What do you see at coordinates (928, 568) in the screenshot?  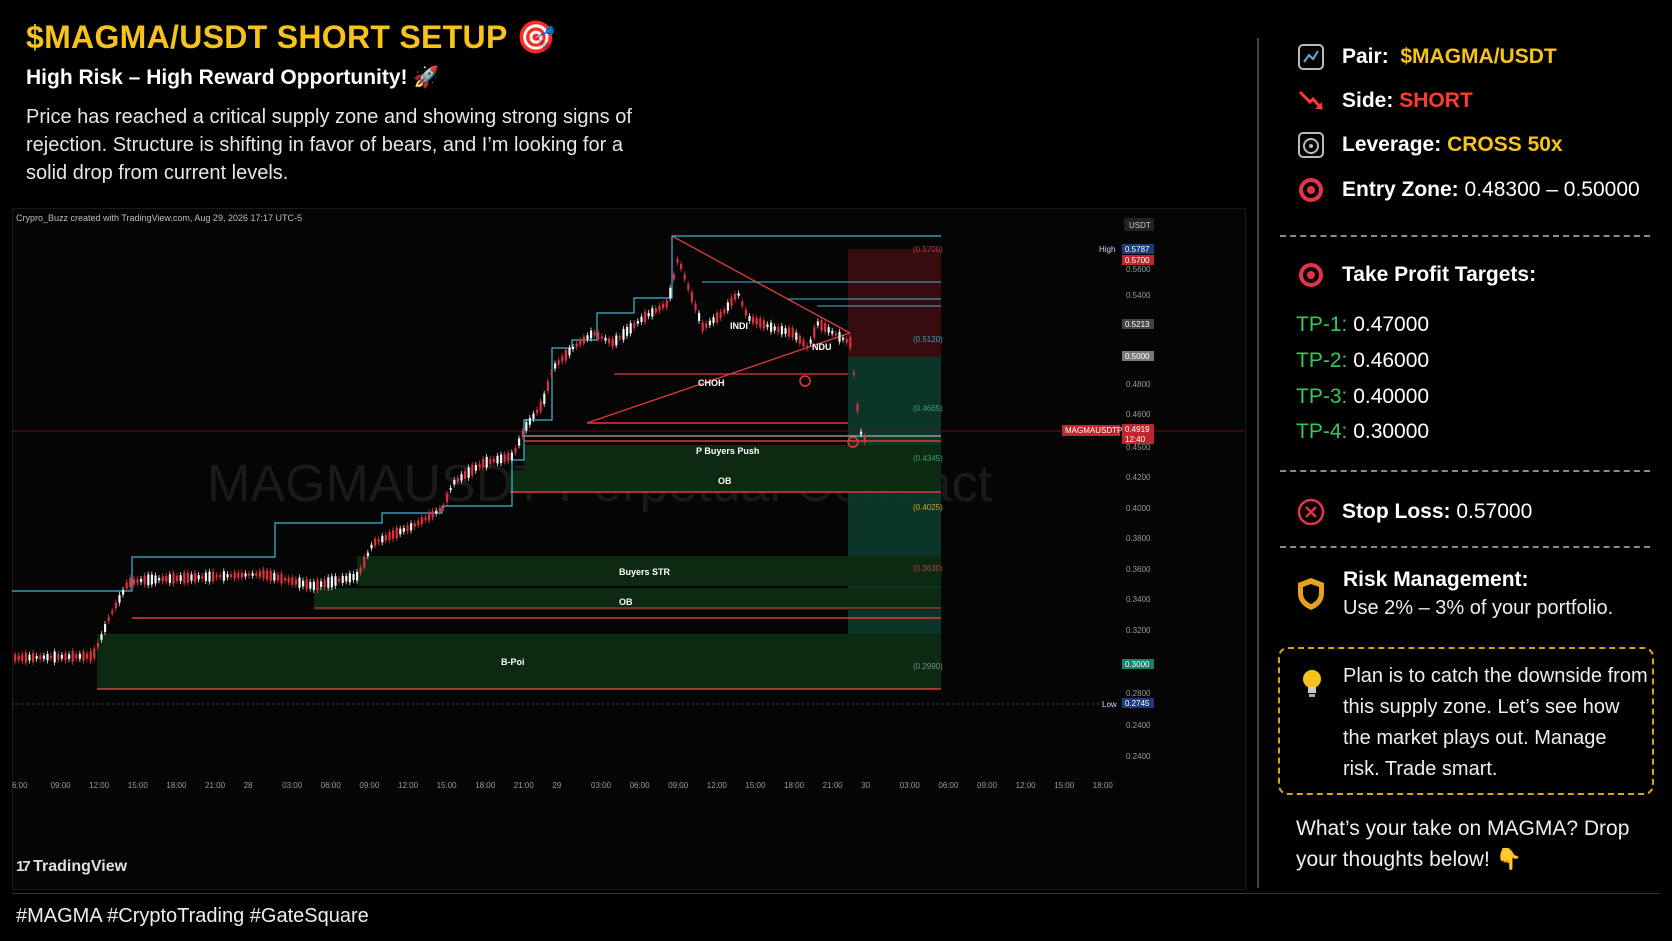 I see `fib-0363: (0.3630)` at bounding box center [928, 568].